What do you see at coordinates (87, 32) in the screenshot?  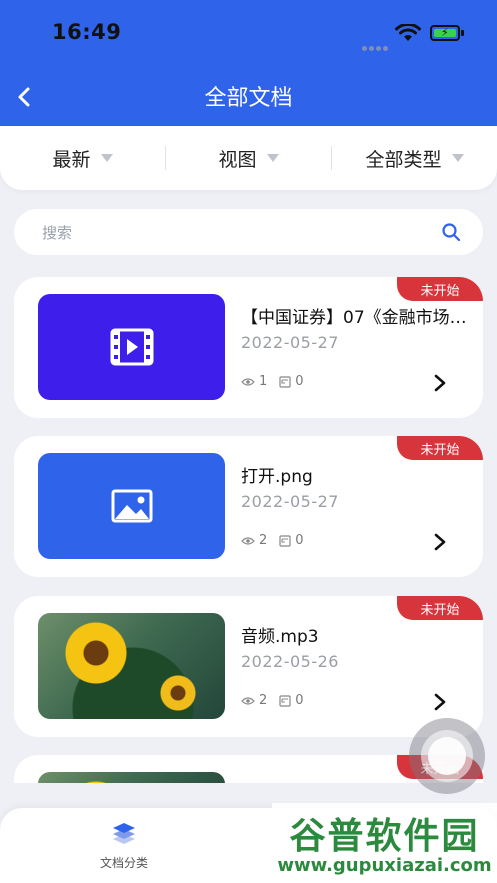 I see `status-time: 16:49` at bounding box center [87, 32].